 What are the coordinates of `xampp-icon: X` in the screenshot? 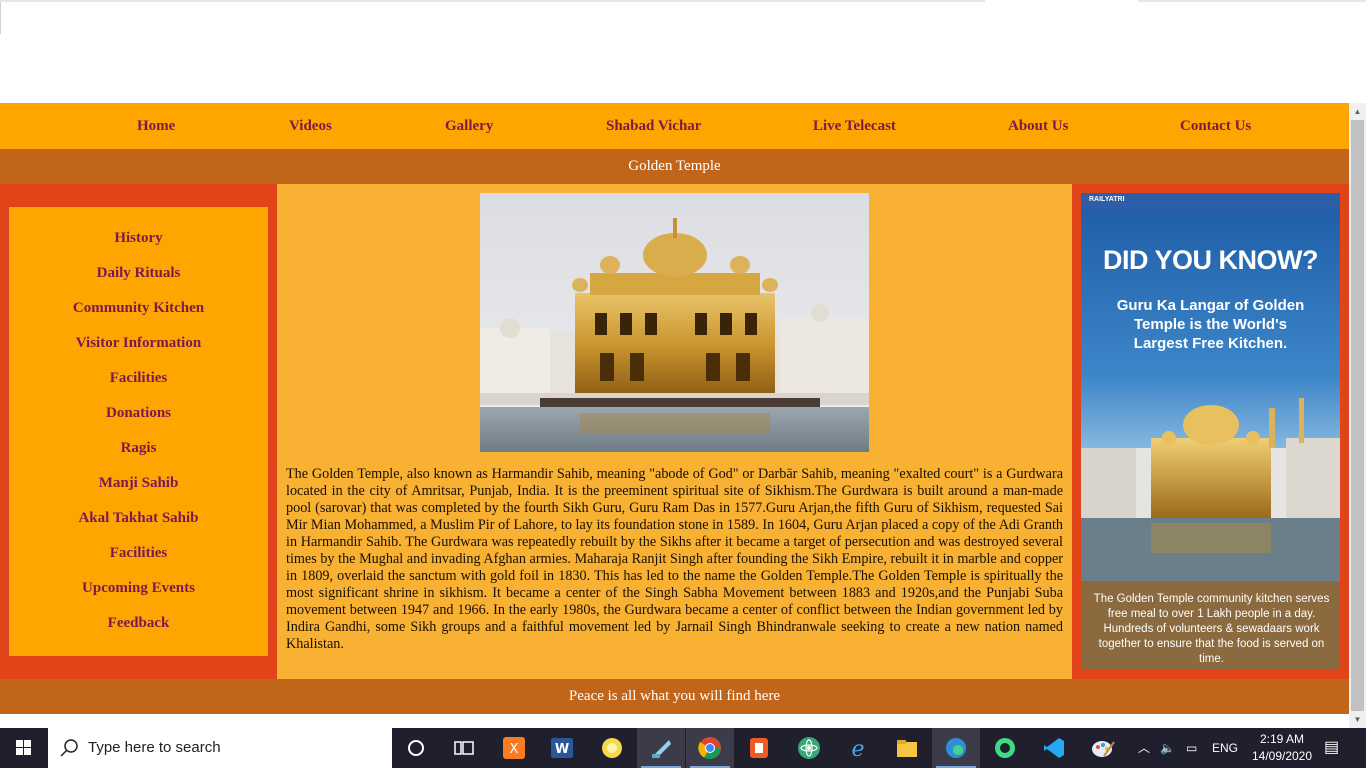 It's located at (514, 748).